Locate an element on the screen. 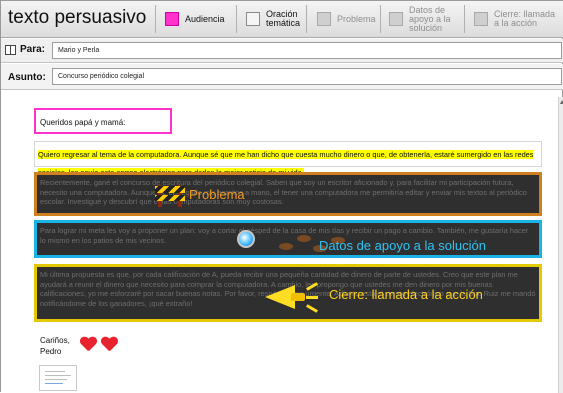 This screenshot has height=393, width=563. magnifier-icon is located at coordinates (246, 239).